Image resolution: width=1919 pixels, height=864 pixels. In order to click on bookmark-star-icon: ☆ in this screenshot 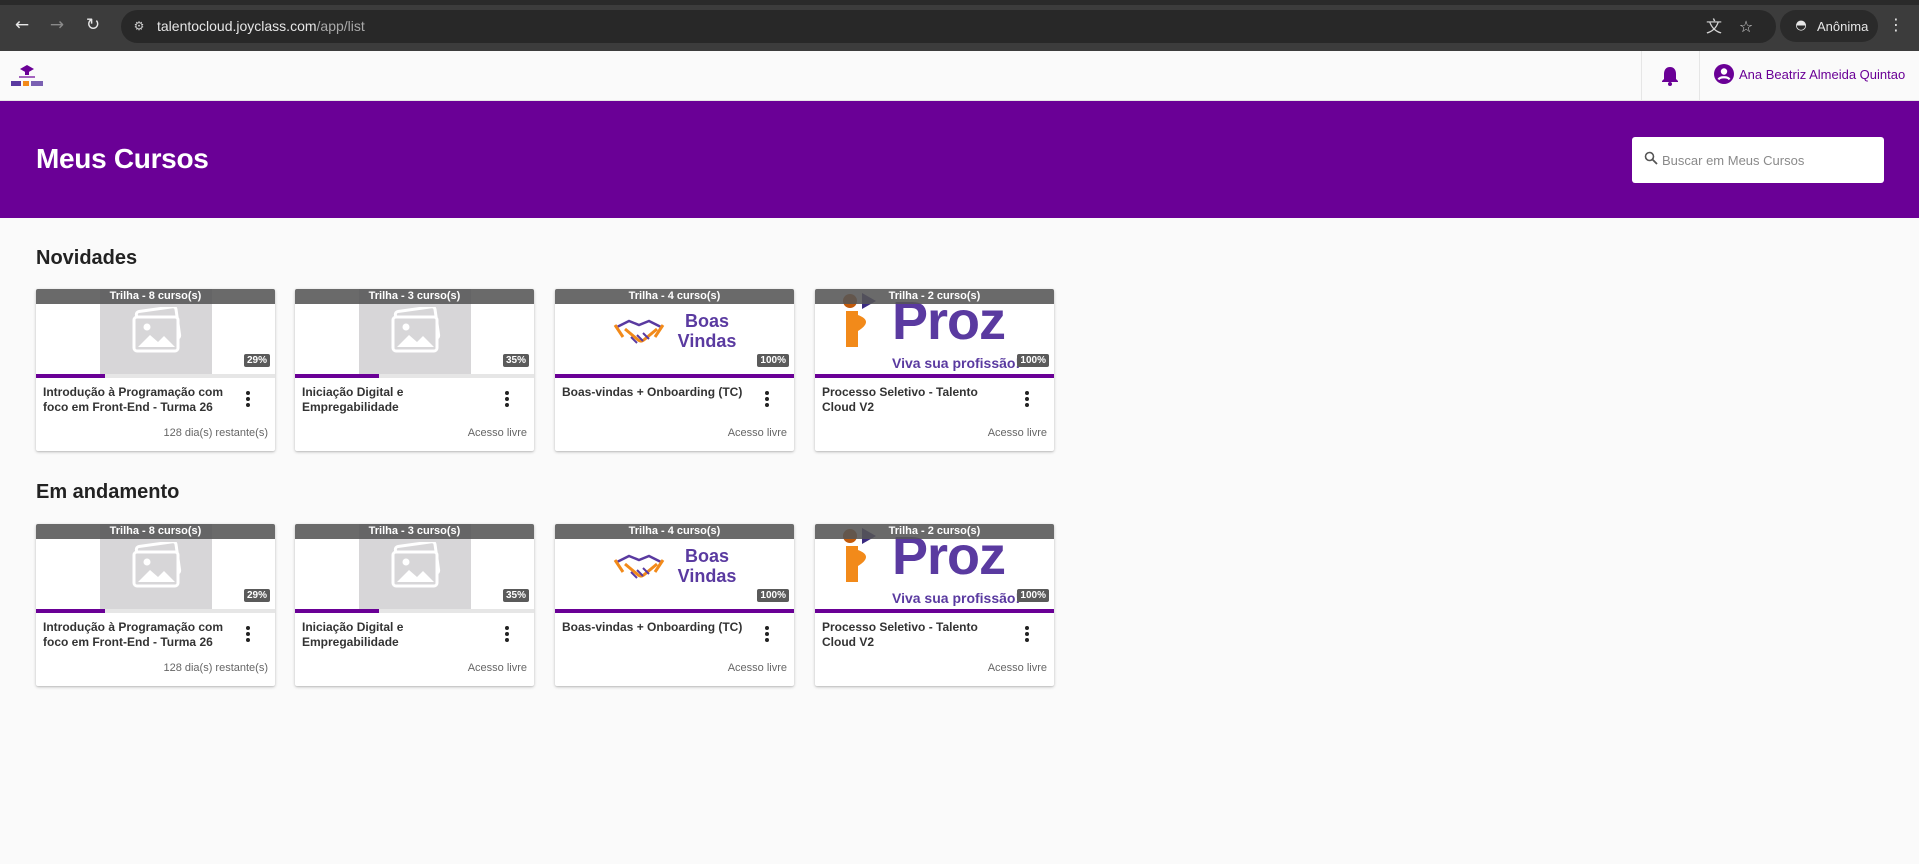, I will do `click(1746, 27)`.